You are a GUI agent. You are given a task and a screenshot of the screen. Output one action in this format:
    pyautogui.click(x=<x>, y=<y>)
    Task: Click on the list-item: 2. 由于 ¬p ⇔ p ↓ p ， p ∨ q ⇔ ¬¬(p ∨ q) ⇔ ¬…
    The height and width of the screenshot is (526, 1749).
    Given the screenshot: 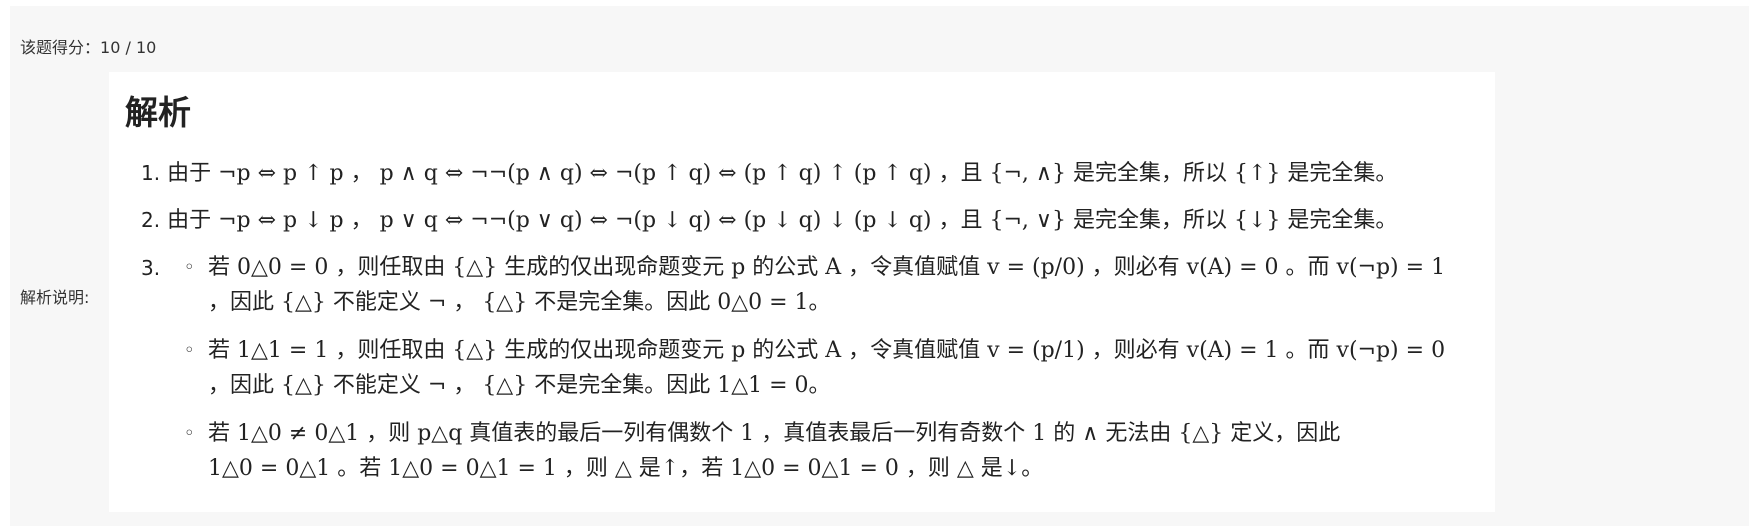 What is the action you would take?
    pyautogui.click(x=769, y=220)
    